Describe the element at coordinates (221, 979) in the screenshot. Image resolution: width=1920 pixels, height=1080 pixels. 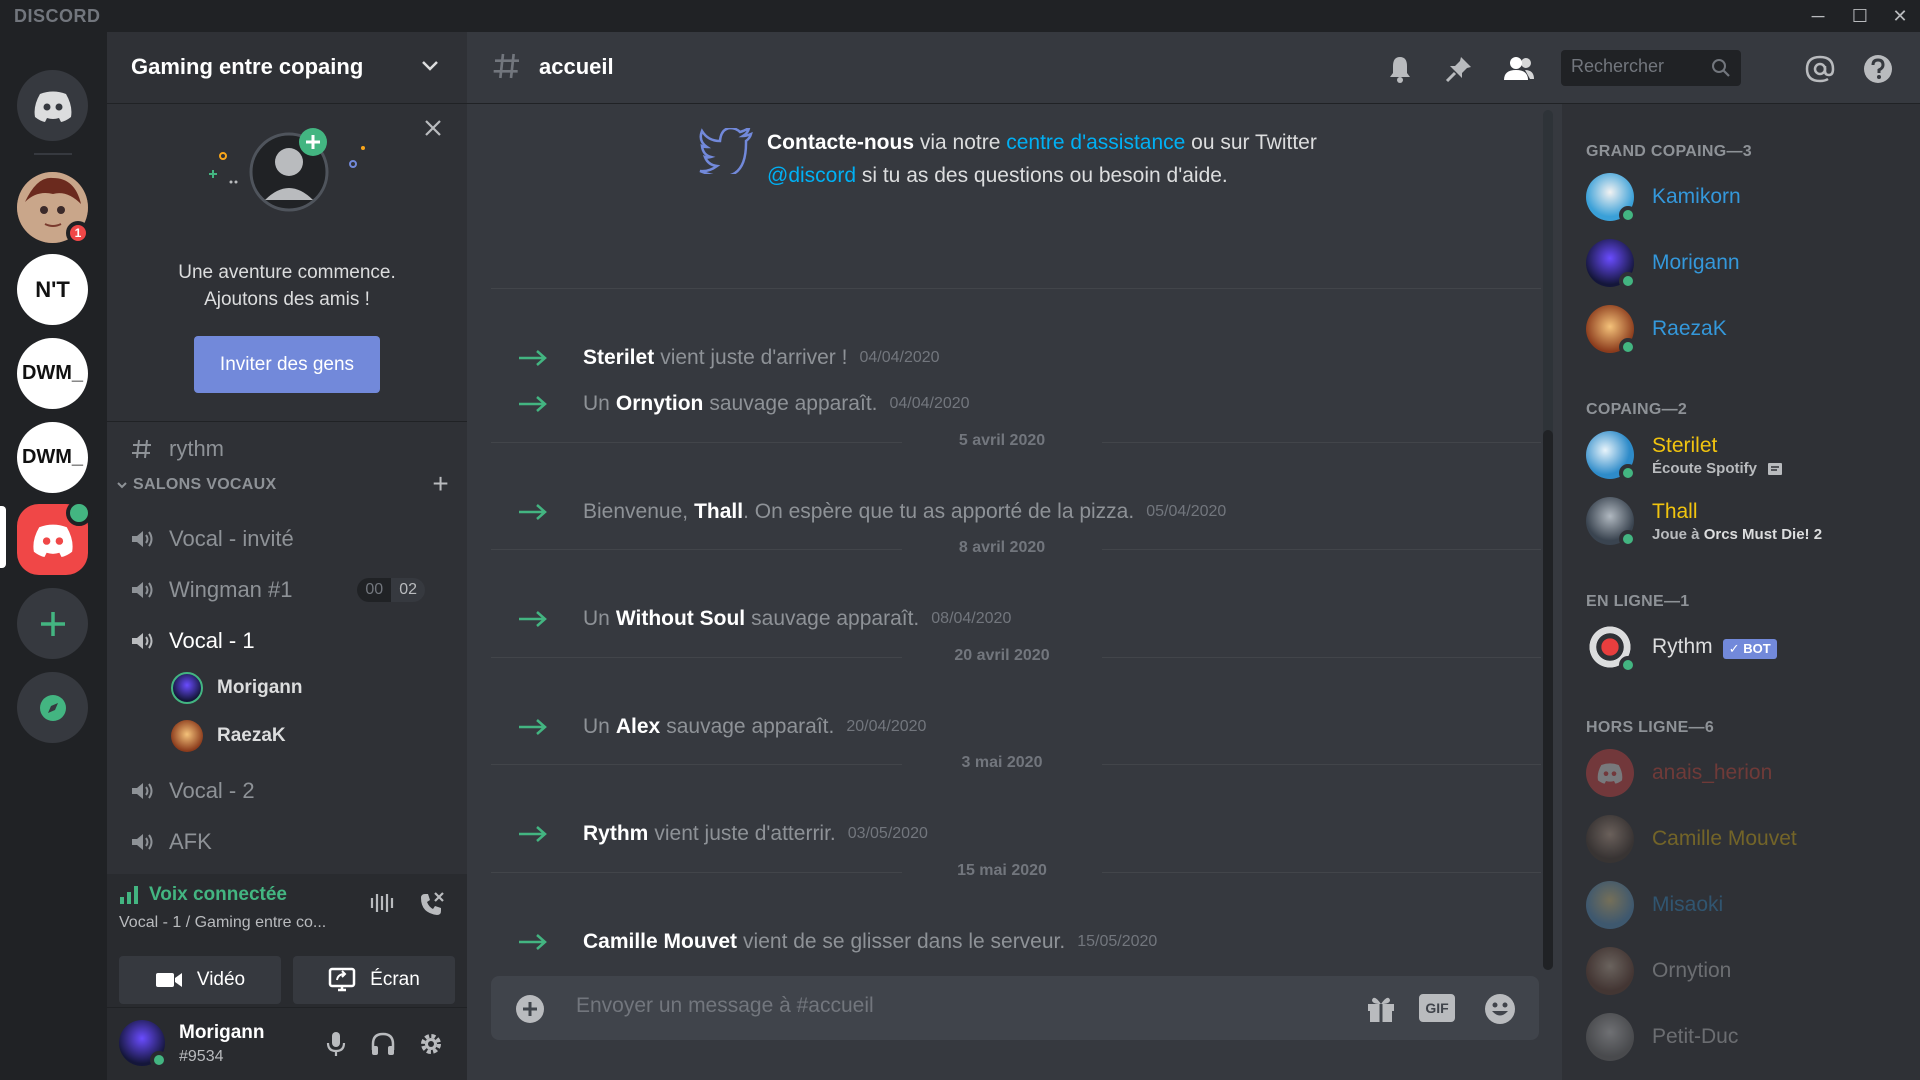
I see `video-label: Vidéo` at that location.